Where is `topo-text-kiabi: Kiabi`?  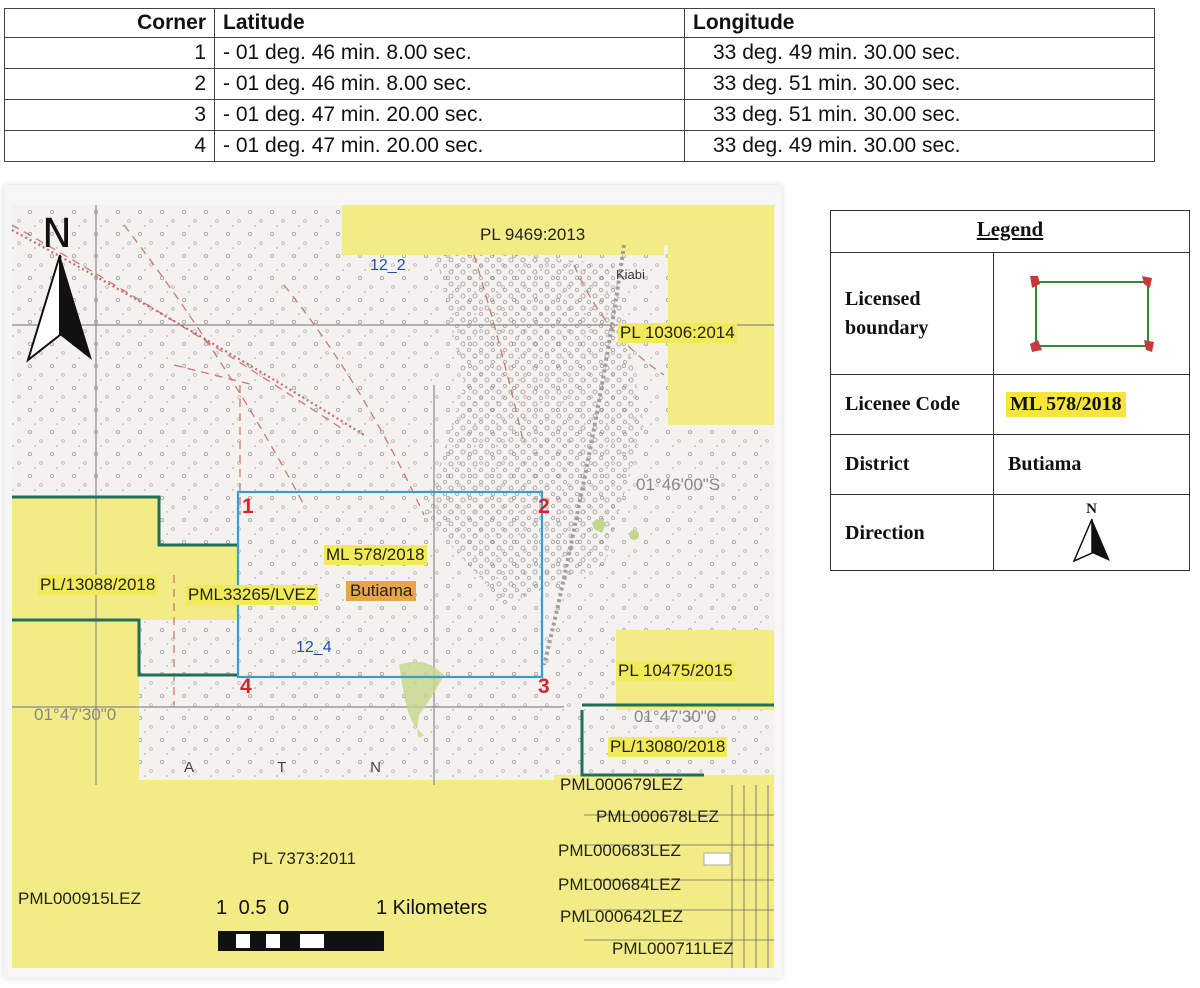 topo-text-kiabi: Kiabi is located at coordinates (630, 274).